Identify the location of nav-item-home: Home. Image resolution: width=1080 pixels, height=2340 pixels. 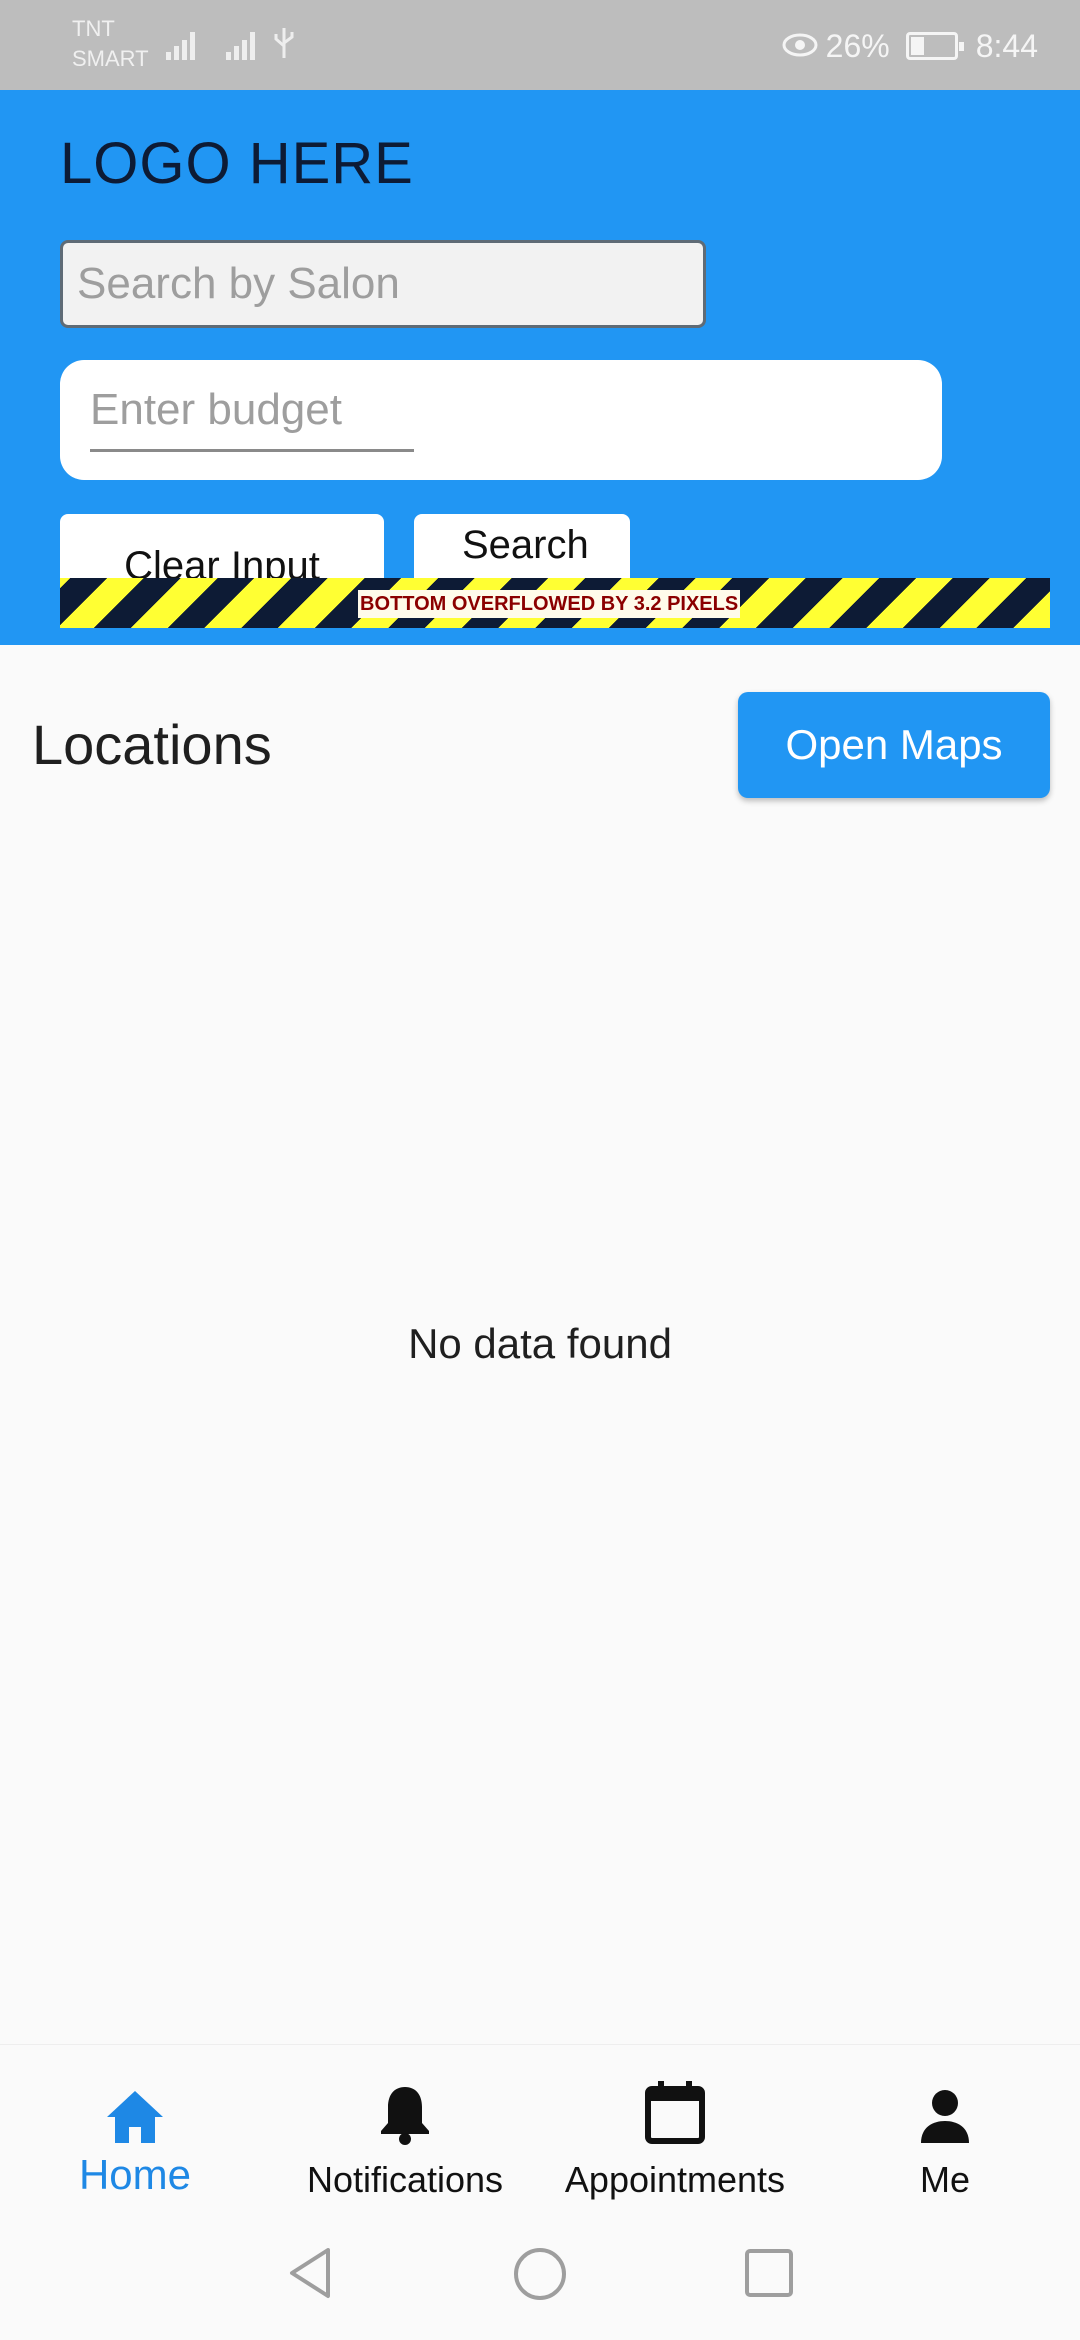
(135, 2136).